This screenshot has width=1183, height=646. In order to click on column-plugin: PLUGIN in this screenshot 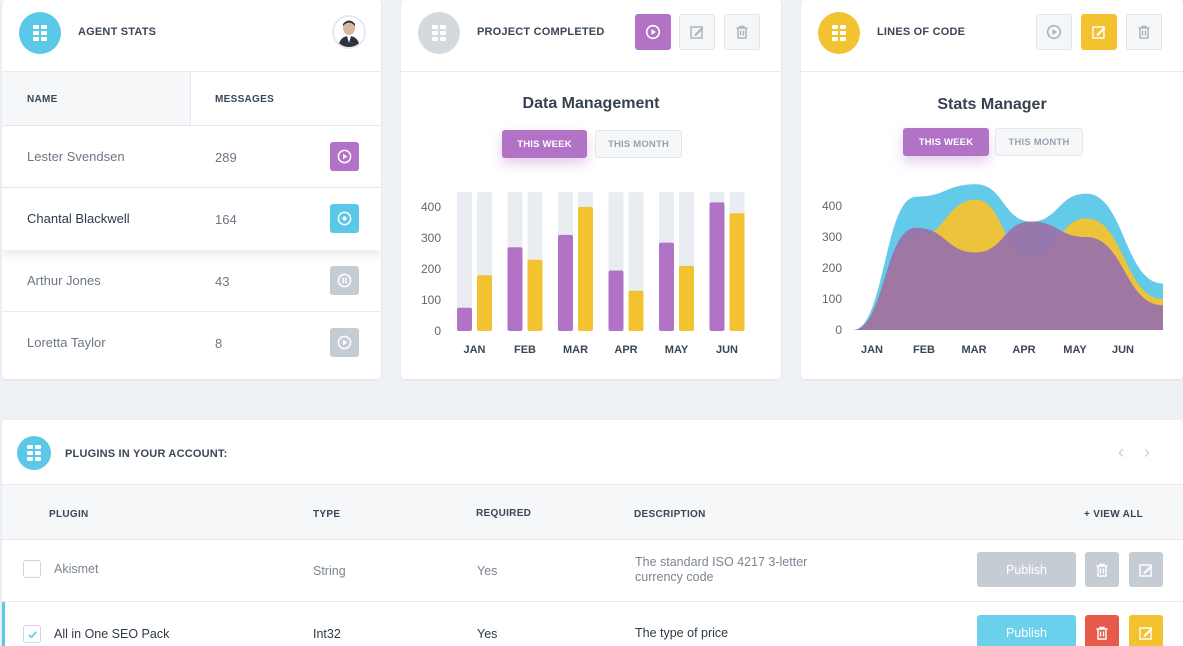, I will do `click(69, 514)`.